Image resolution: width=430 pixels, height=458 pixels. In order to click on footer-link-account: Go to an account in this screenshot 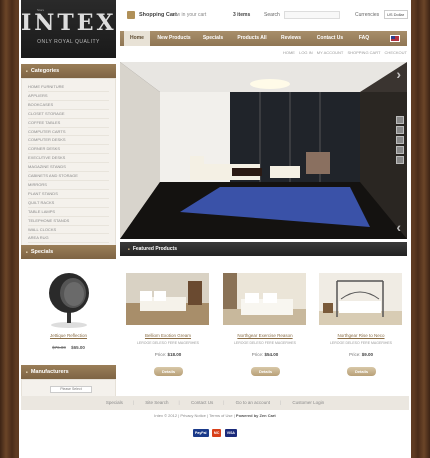, I will do `click(253, 402)`.